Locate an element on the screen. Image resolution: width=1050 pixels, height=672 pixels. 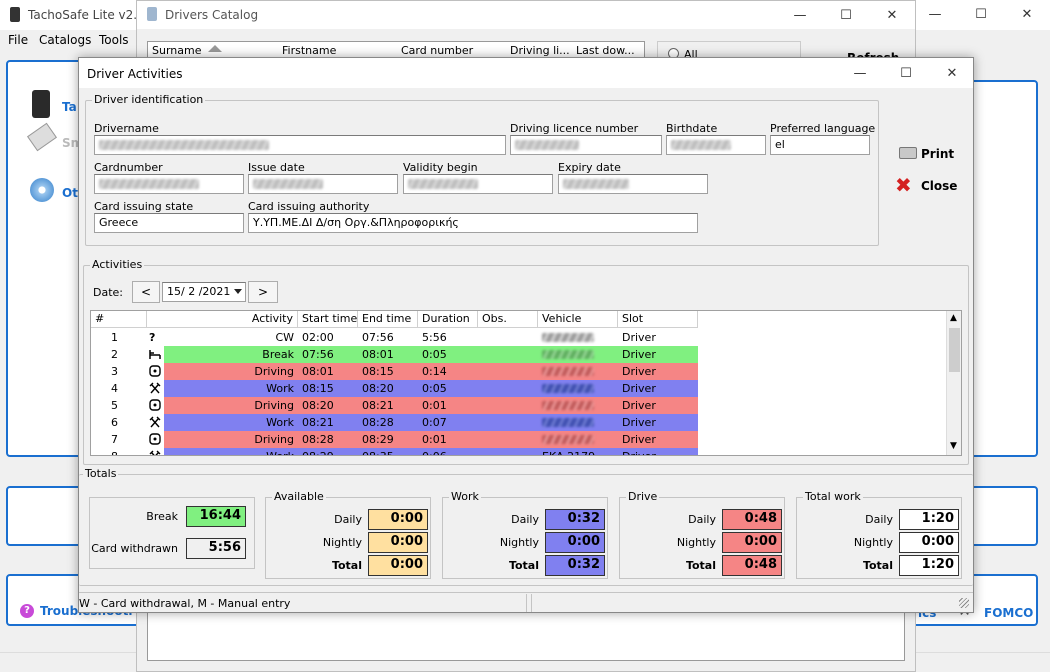
menu-catalogs: Catalogs is located at coordinates (65, 40).